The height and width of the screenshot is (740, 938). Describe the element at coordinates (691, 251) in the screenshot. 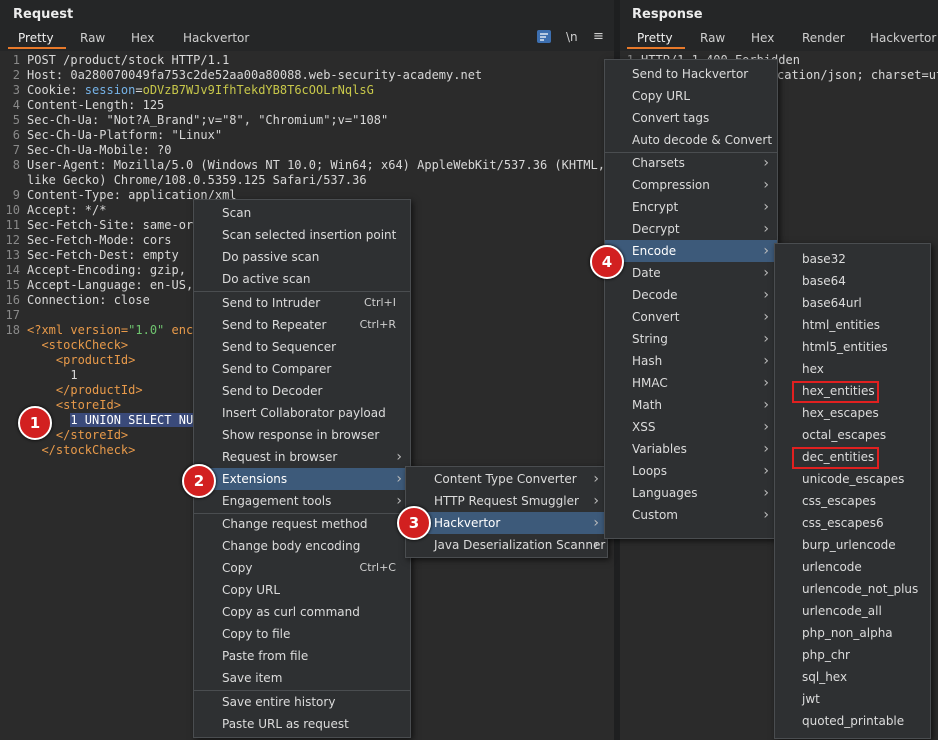

I see `menu-item-encode: Encode ›` at that location.